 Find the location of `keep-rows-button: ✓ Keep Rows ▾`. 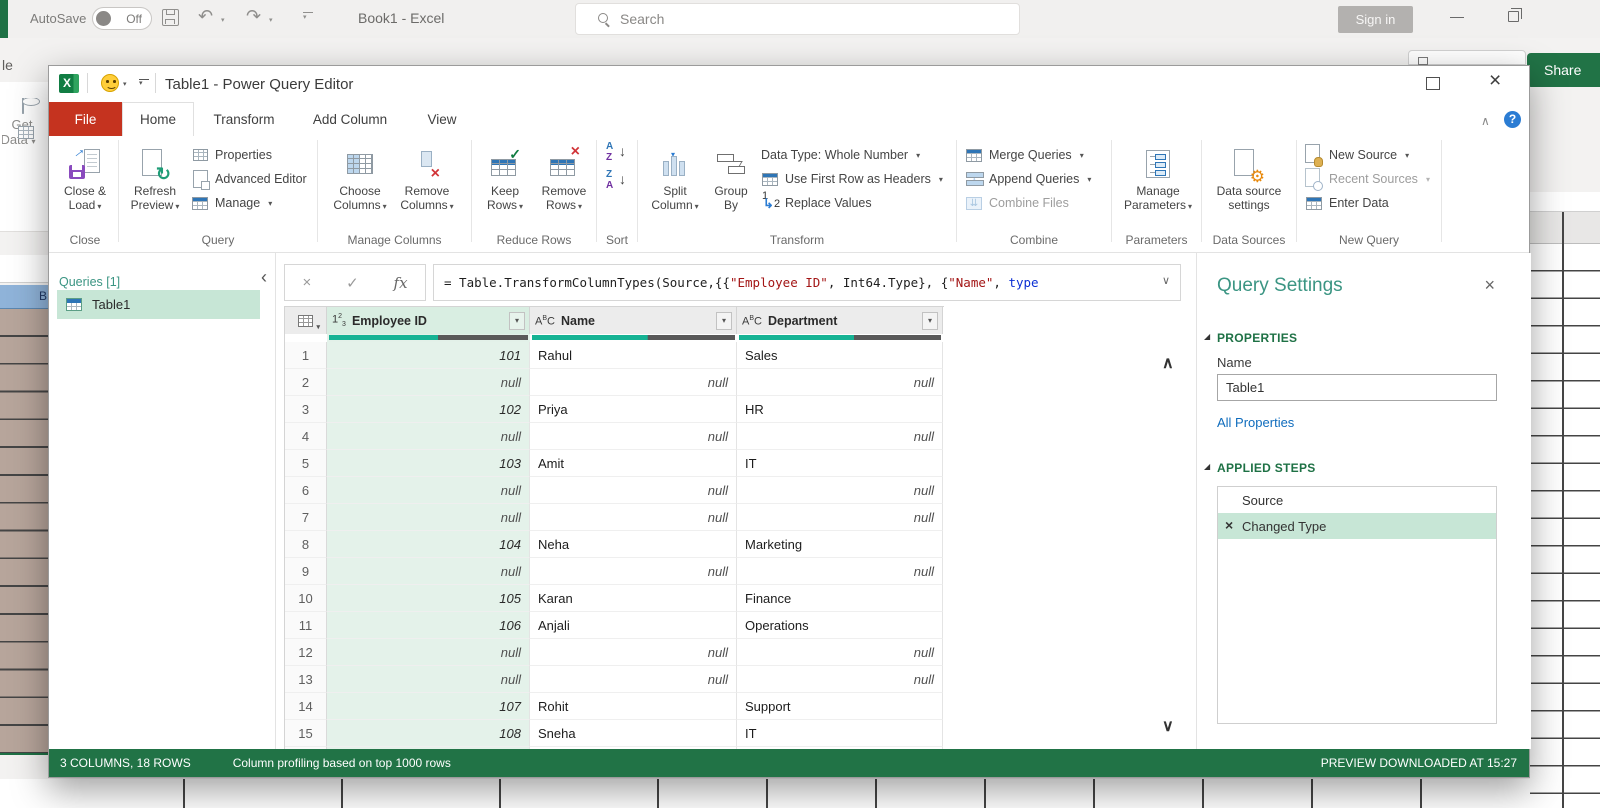

keep-rows-button: ✓ Keep Rows ▾ is located at coordinates (505, 179).